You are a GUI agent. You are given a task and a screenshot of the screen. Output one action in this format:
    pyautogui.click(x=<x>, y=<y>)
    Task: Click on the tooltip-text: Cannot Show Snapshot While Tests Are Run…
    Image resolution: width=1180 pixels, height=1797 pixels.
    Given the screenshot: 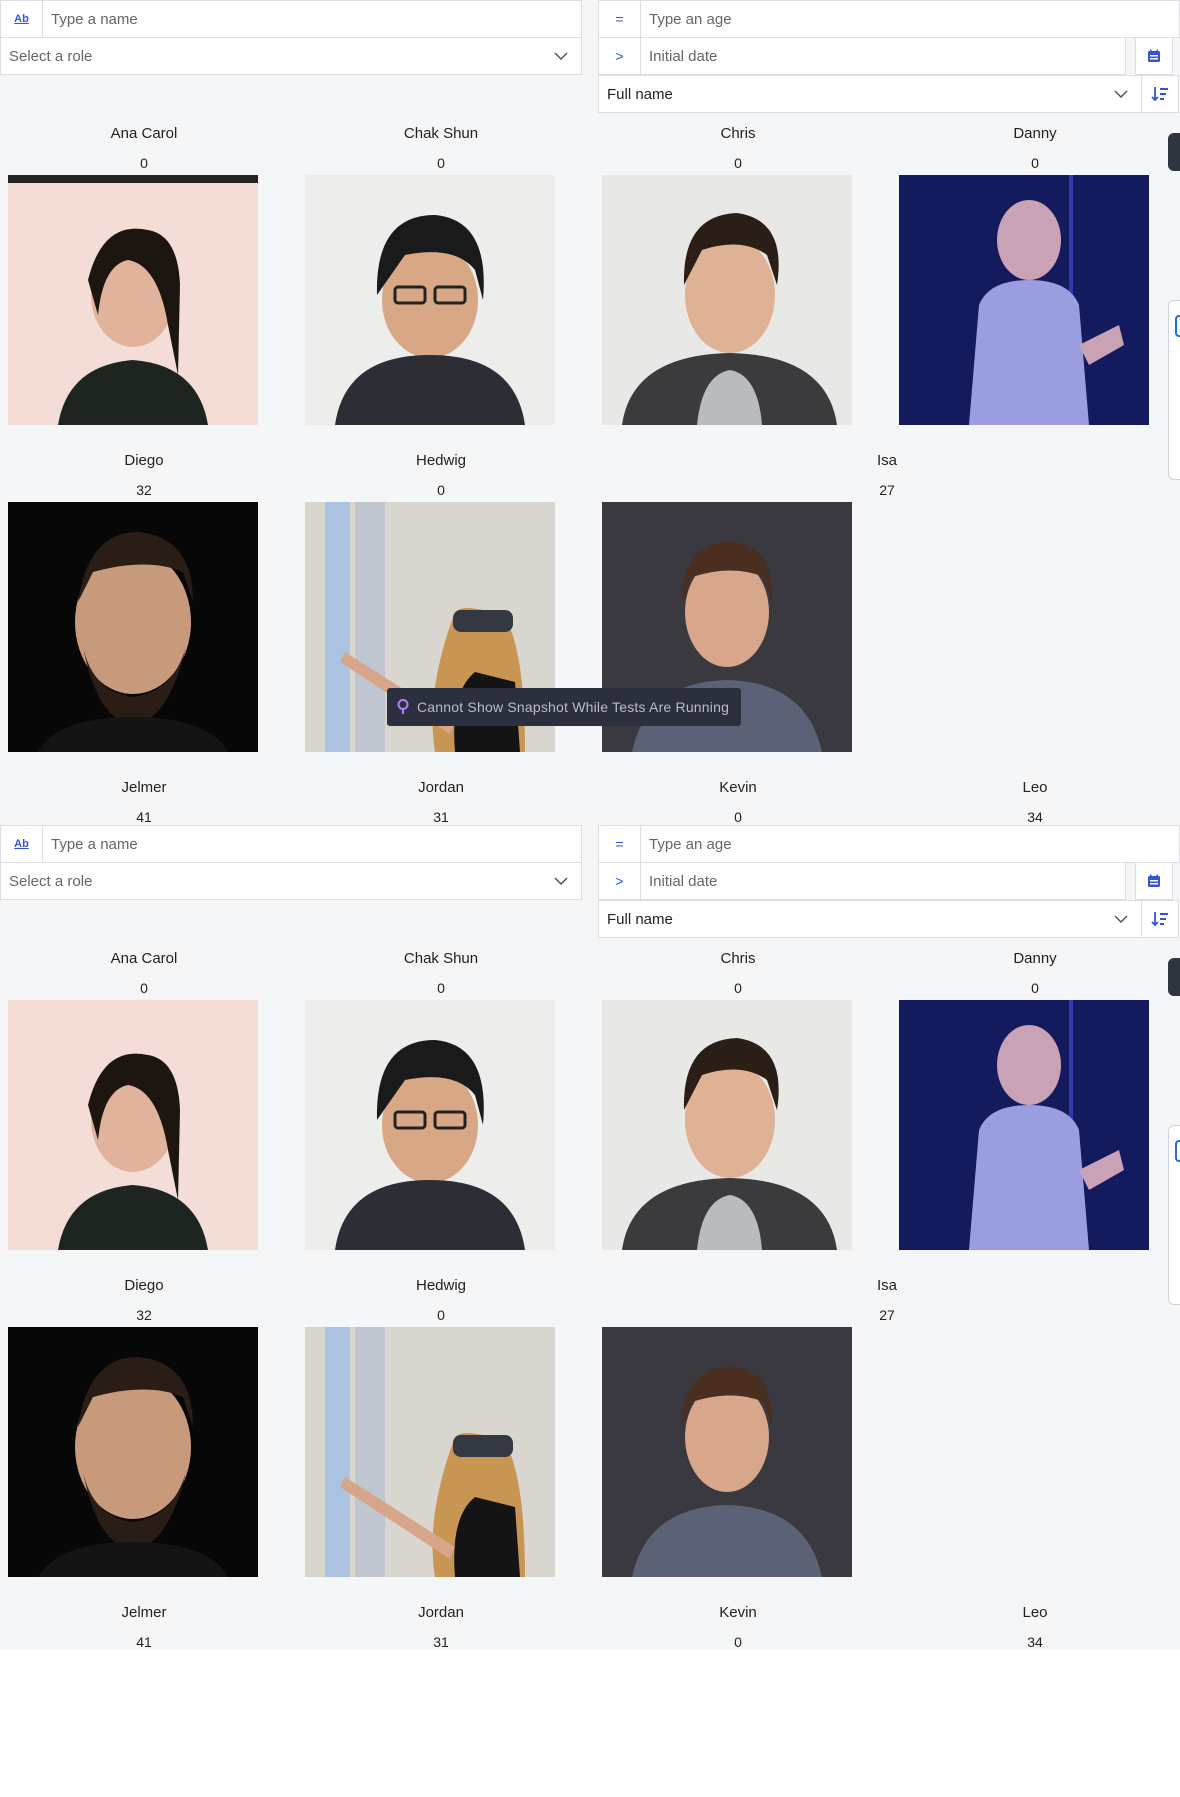 What is the action you would take?
    pyautogui.click(x=573, y=707)
    